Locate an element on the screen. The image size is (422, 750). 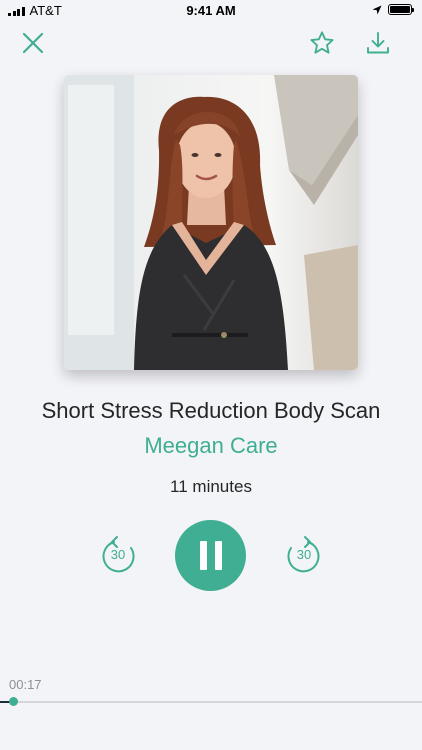
download-icon is located at coordinates (378, 43).